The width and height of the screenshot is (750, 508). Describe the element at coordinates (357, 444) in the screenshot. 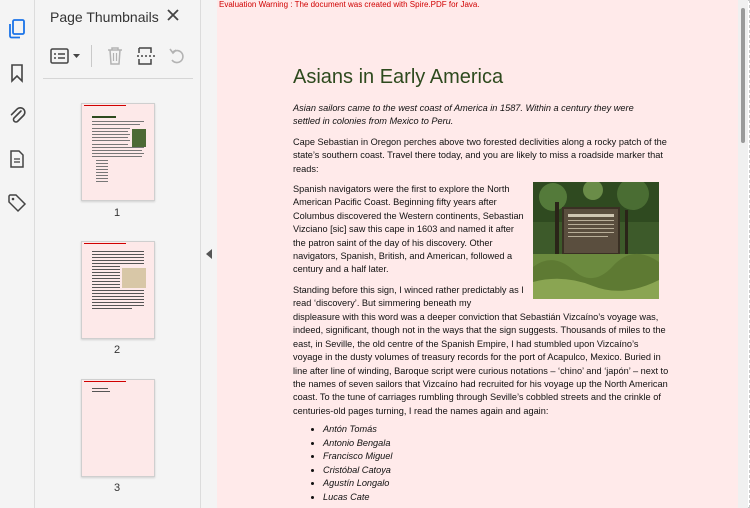

I see `list-item: Antonio Bengala` at that location.